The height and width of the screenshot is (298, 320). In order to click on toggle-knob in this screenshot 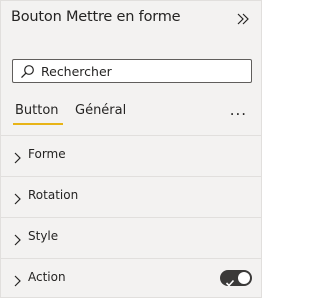, I will do `click(244, 278)`.